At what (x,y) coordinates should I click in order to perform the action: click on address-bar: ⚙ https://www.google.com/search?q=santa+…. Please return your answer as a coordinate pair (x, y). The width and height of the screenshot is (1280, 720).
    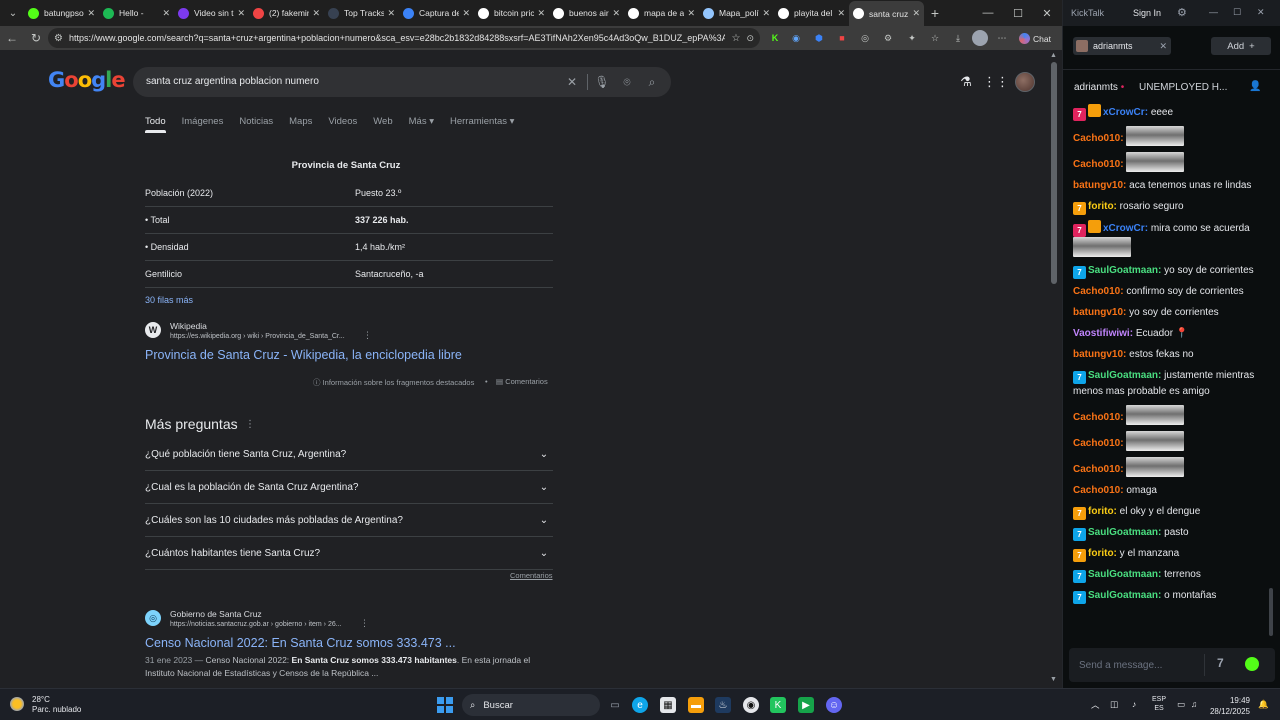
    Looking at the image, I should click on (404, 38).